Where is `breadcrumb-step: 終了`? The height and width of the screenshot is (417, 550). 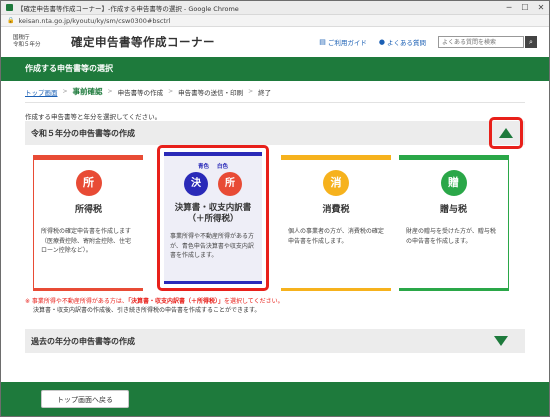
breadcrumb-step: 終了 is located at coordinates (265, 92).